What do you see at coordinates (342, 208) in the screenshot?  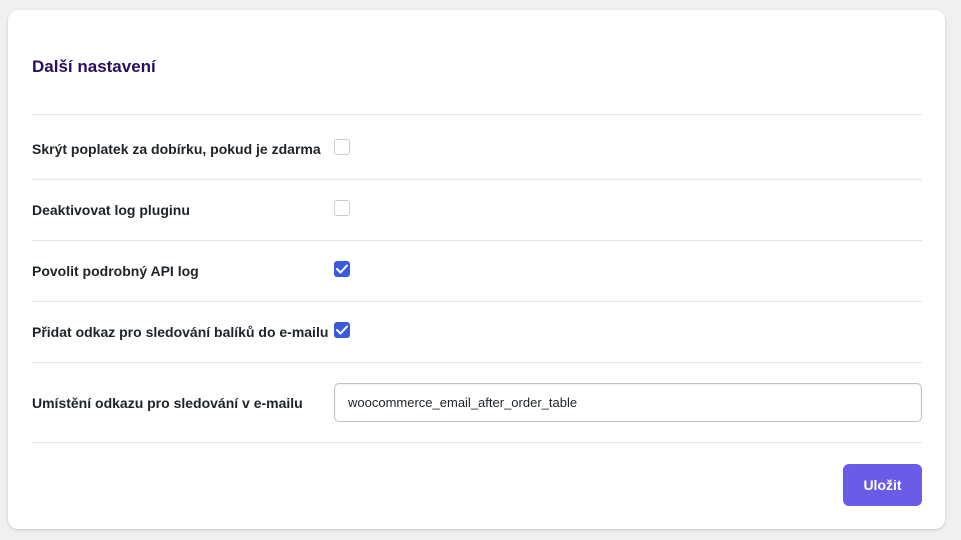 I see `disable-log-checkbox` at bounding box center [342, 208].